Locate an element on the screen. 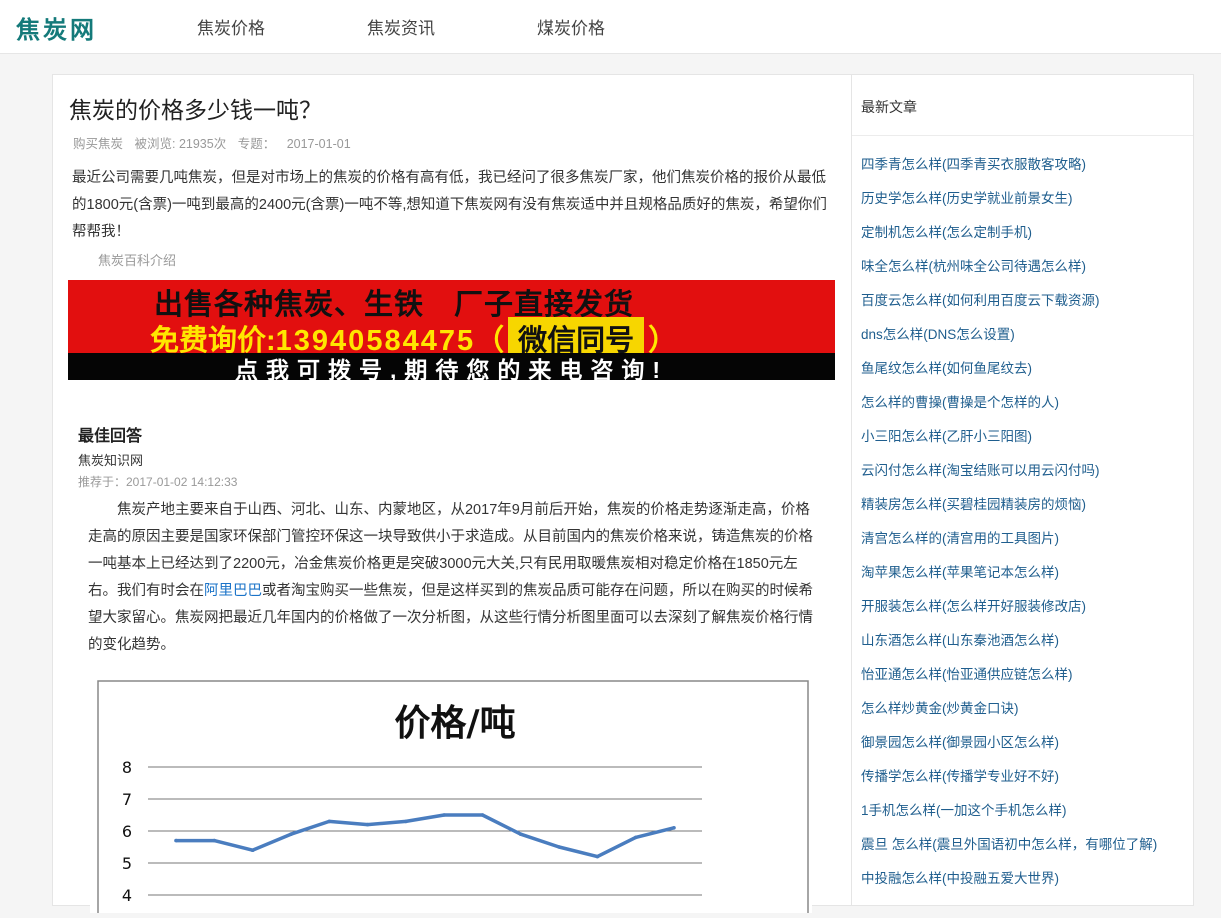 The height and width of the screenshot is (918, 1221). nav-coal-price: 煤炭价格 is located at coordinates (571, 26).